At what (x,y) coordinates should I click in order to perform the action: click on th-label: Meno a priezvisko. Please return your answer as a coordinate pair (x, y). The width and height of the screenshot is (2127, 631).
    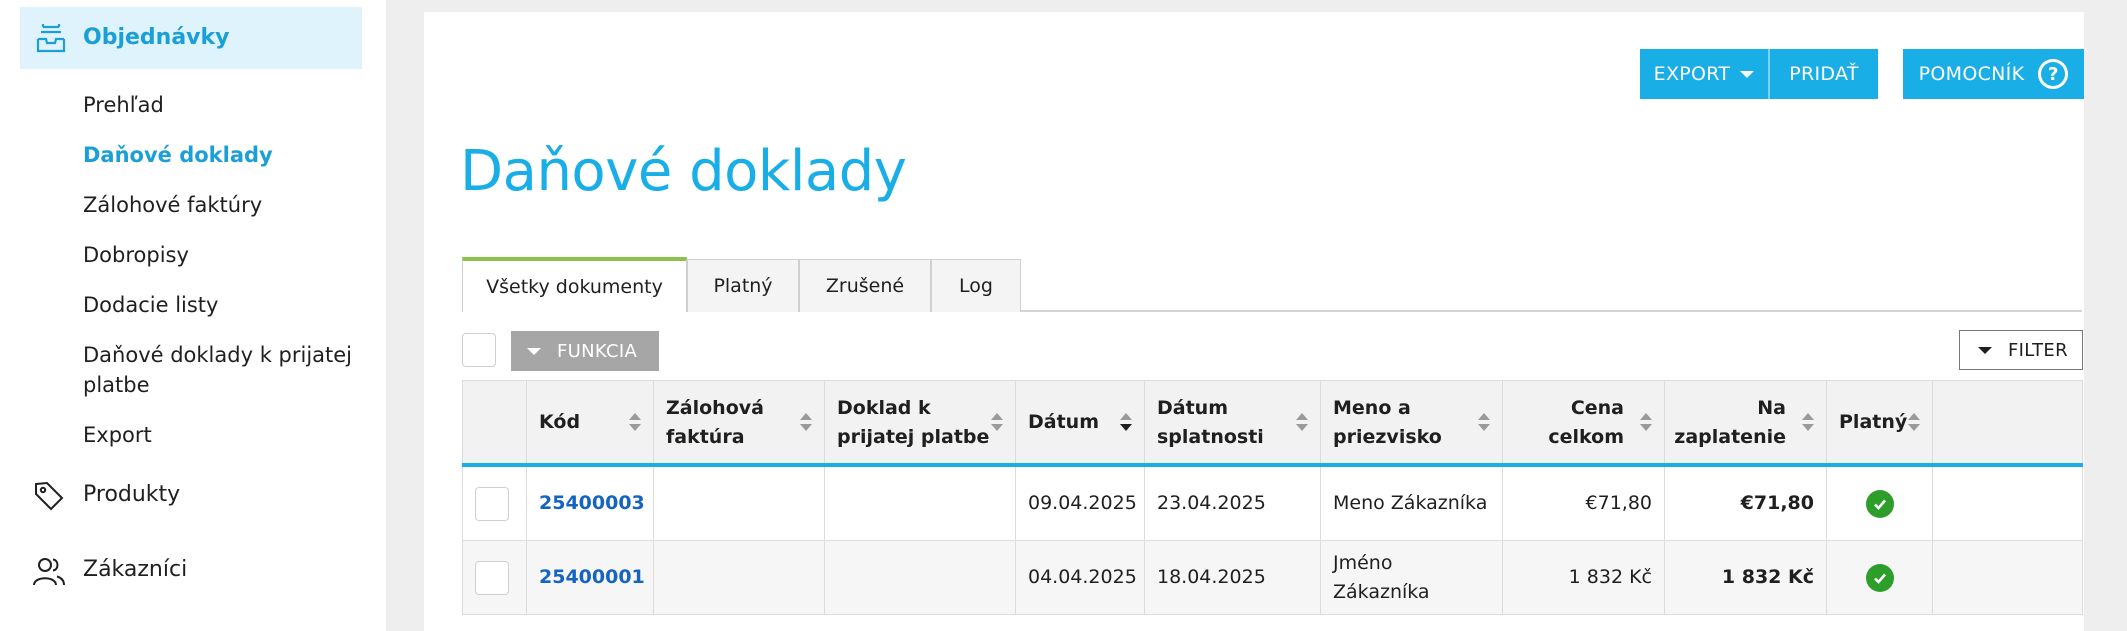
    Looking at the image, I should click on (1387, 422).